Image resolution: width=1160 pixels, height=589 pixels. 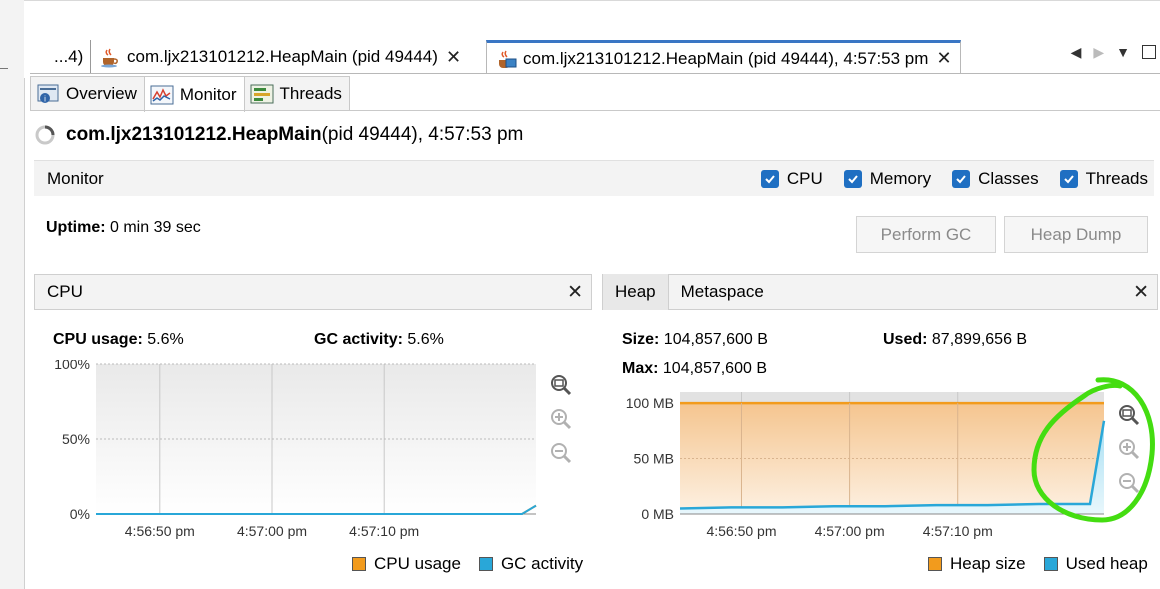 I want to click on checkbox-memory-label: Memory, so click(x=900, y=178).